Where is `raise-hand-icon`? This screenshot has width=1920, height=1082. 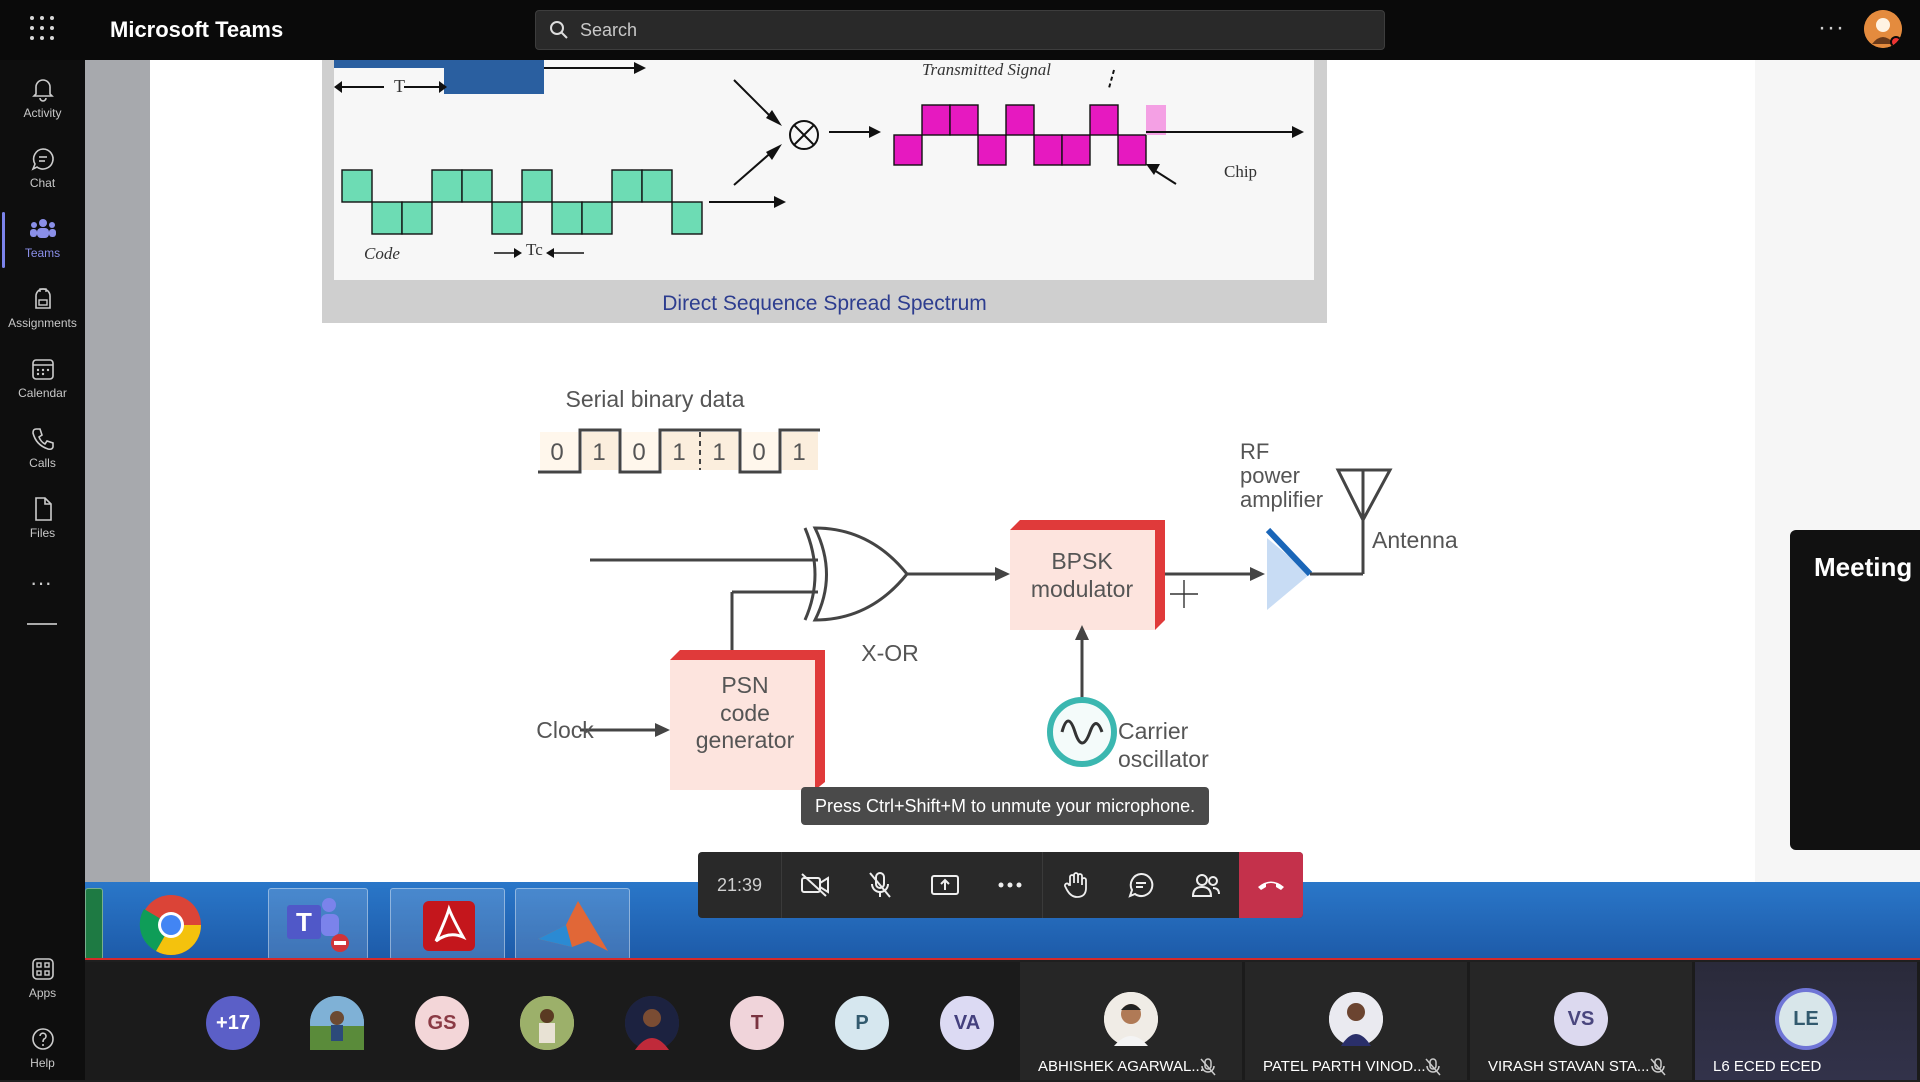
raise-hand-icon is located at coordinates (1075, 885).